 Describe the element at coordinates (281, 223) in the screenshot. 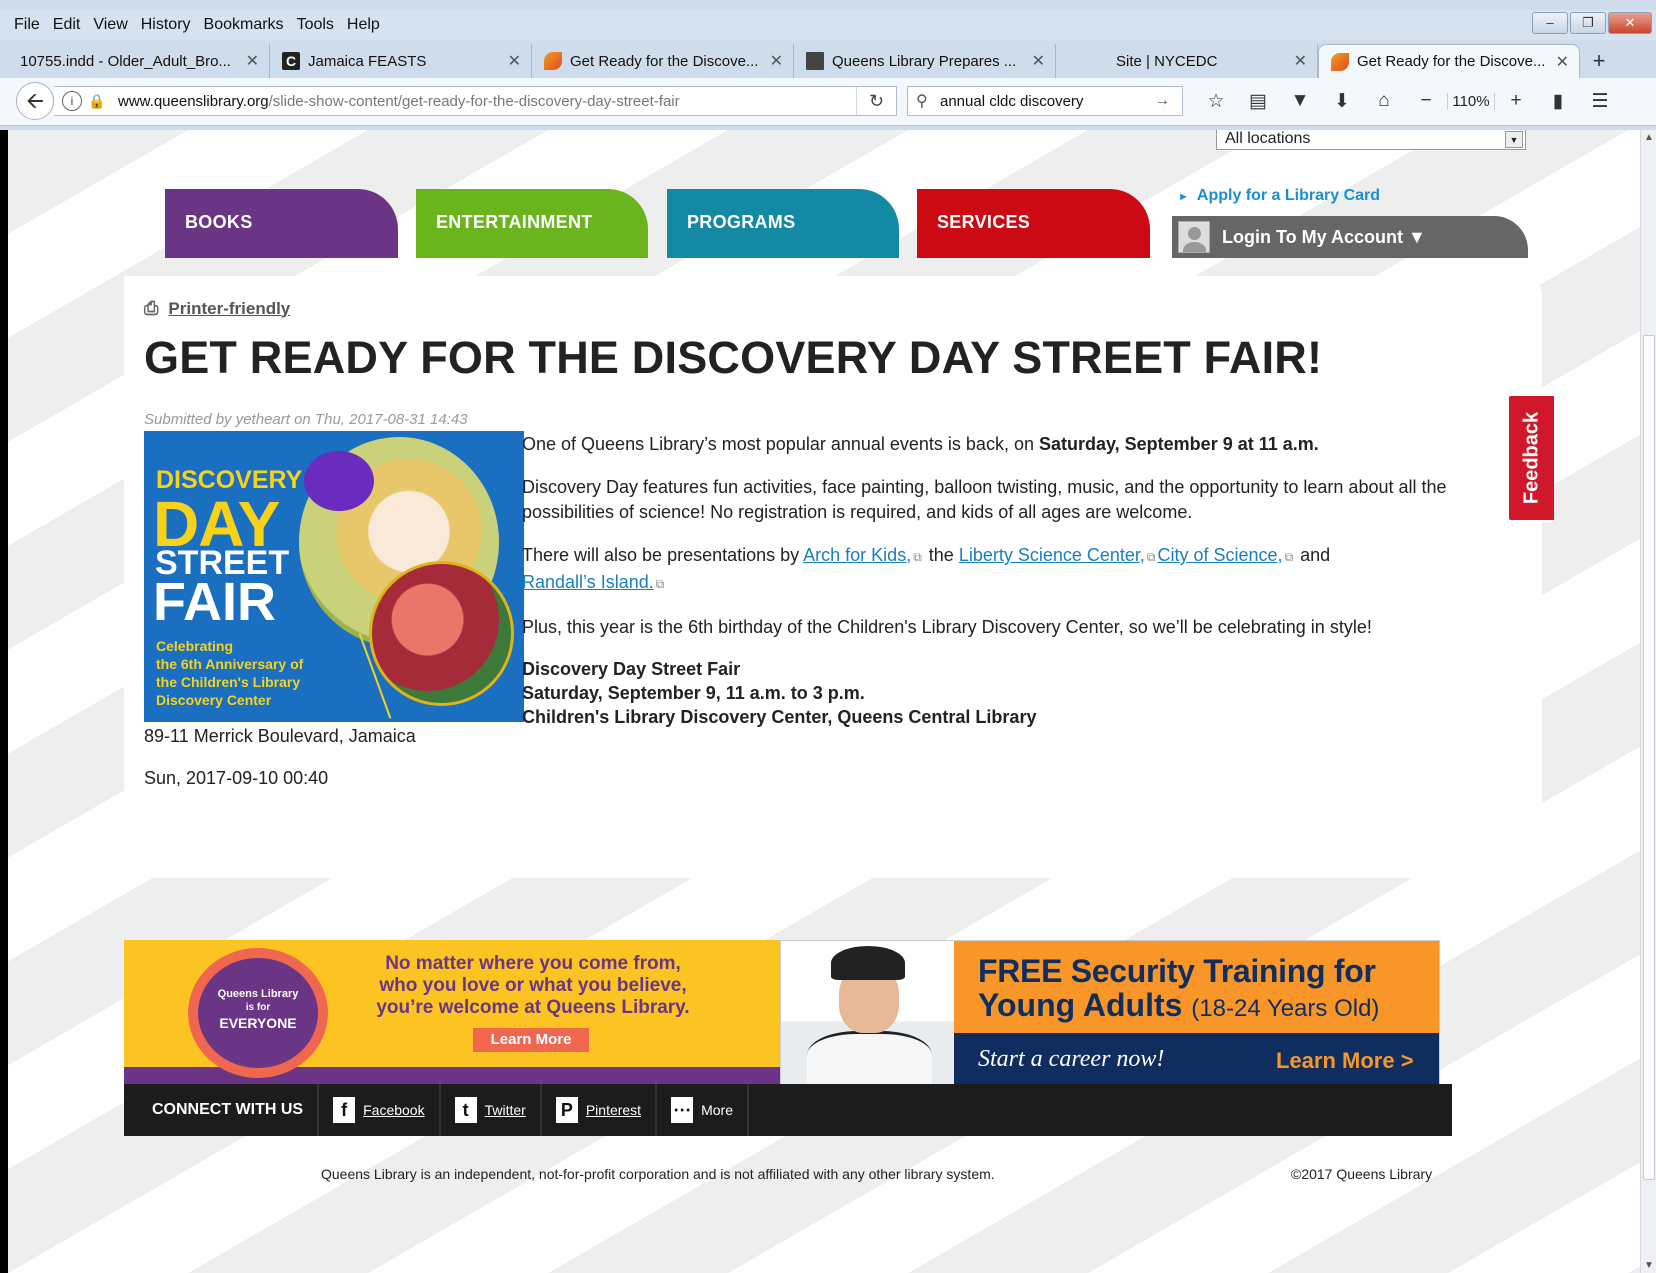

I see `nav-books: BOOKS` at that location.